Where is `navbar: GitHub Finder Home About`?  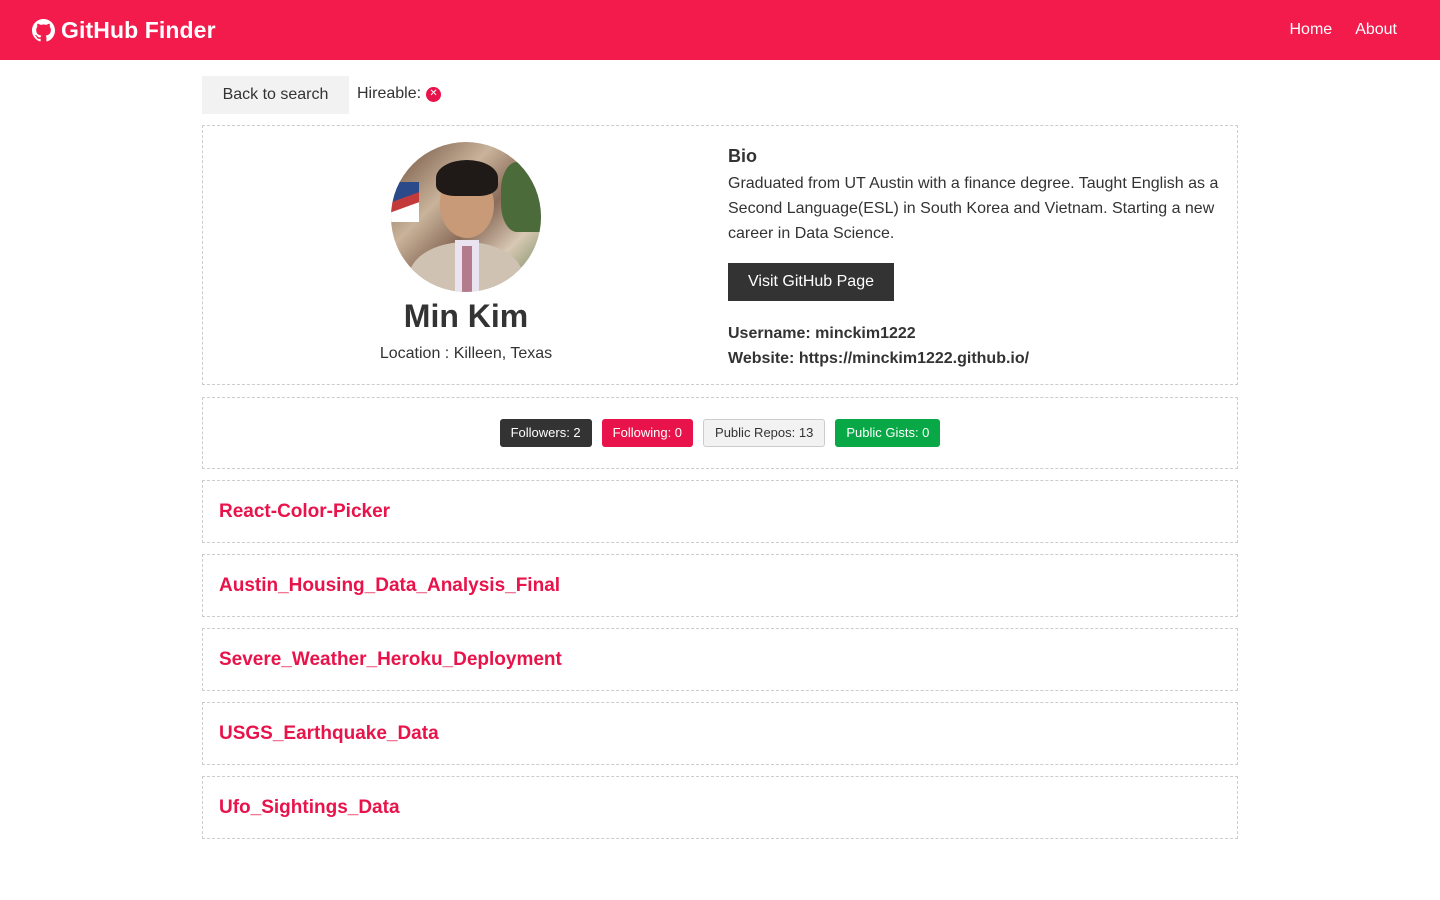 navbar: GitHub Finder Home About is located at coordinates (720, 30).